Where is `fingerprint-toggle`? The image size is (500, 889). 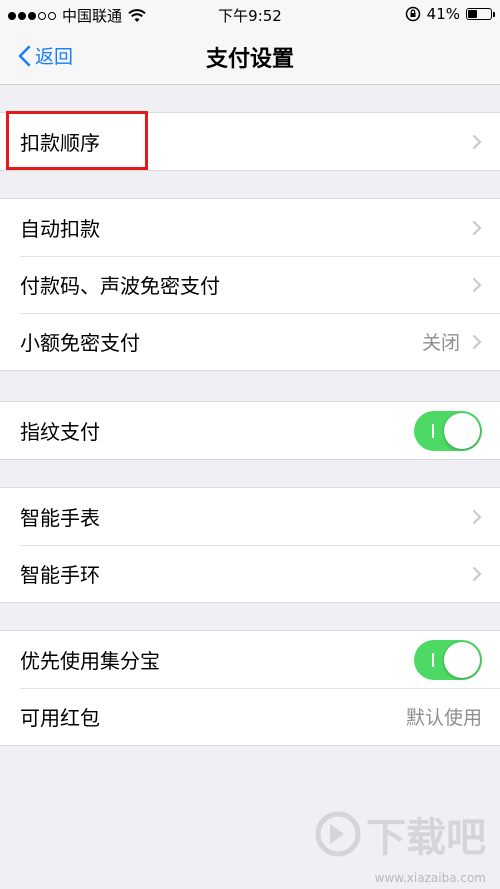
fingerprint-toggle is located at coordinates (448, 430).